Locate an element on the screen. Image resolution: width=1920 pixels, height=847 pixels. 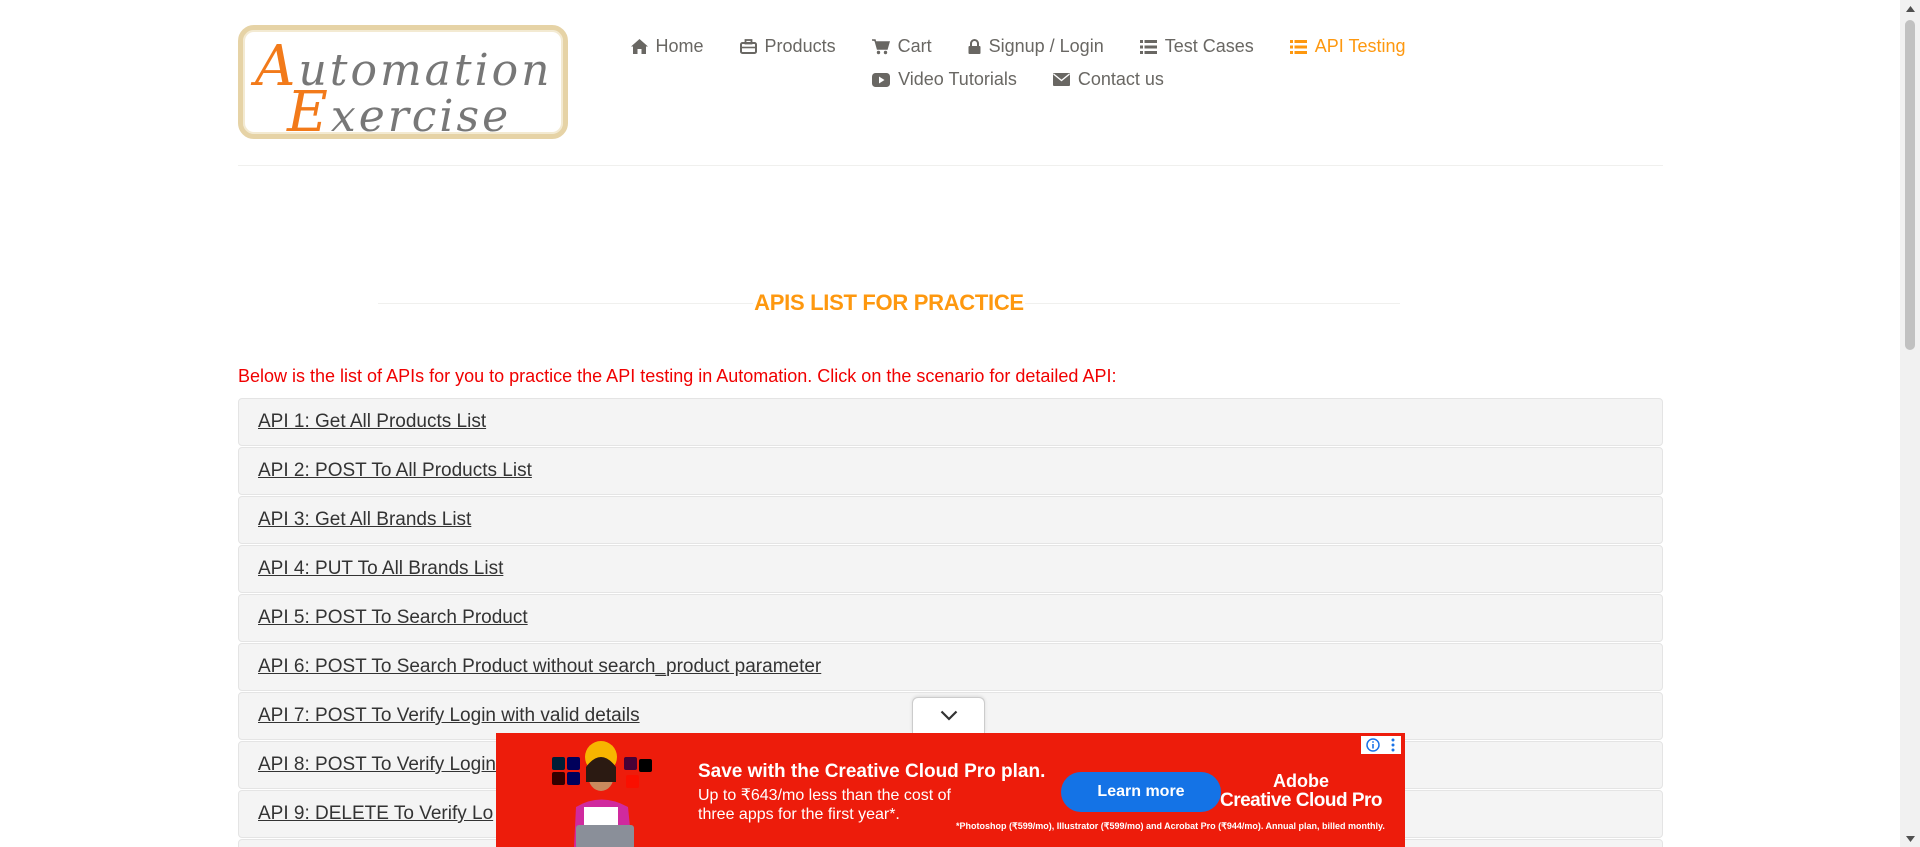
header-divider is located at coordinates (950, 165).